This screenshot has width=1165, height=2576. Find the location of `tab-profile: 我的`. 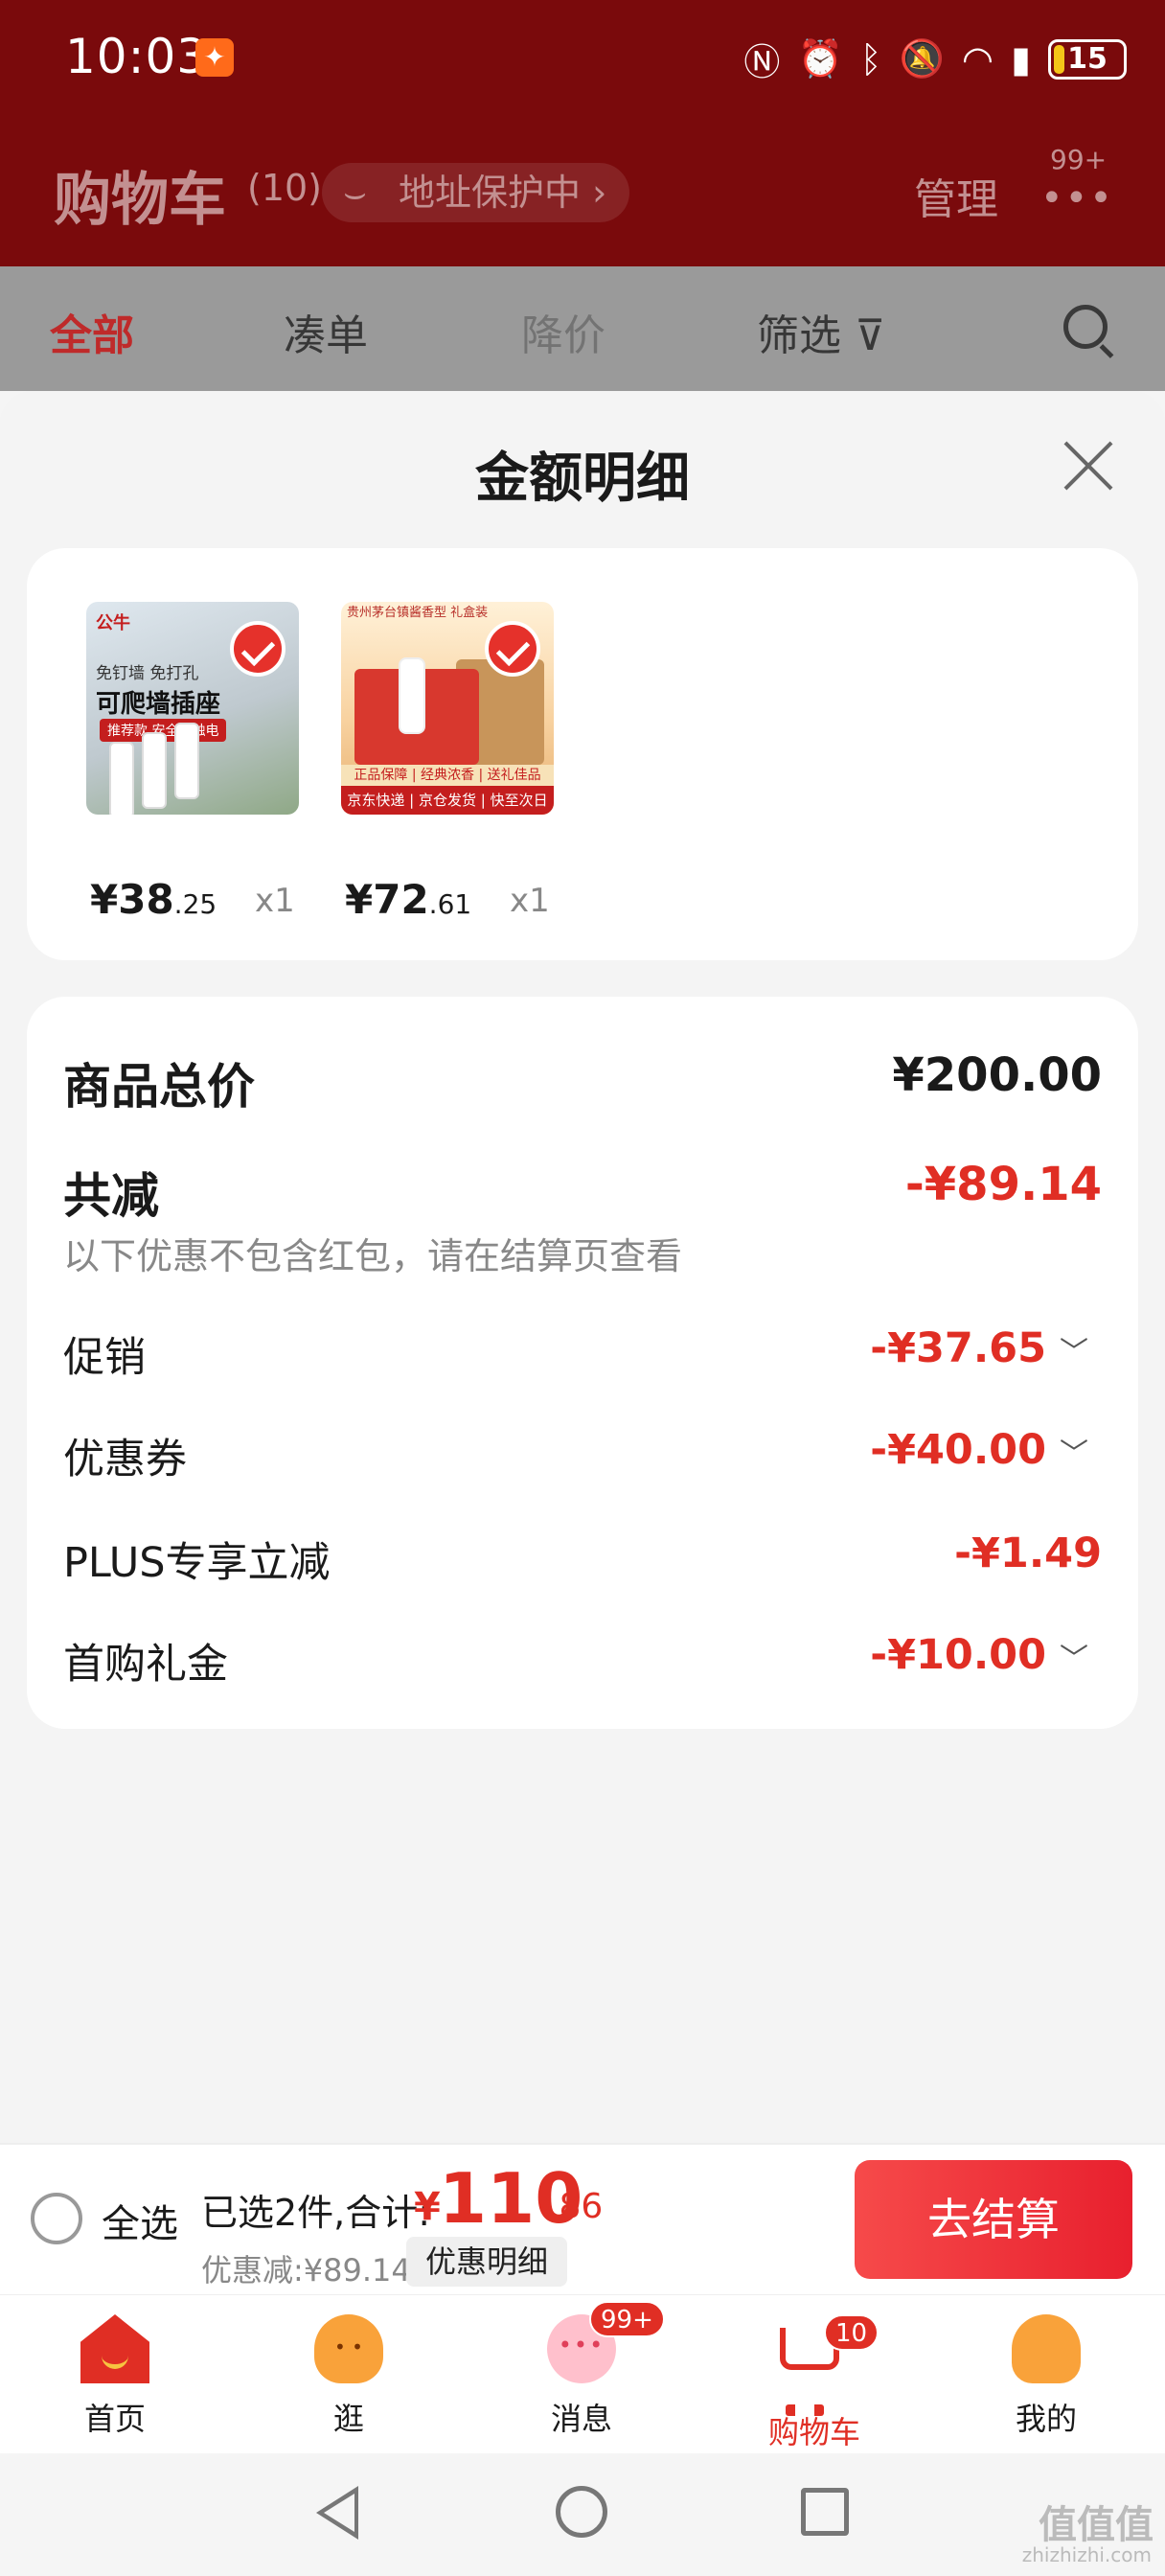

tab-profile: 我的 is located at coordinates (1046, 2376).